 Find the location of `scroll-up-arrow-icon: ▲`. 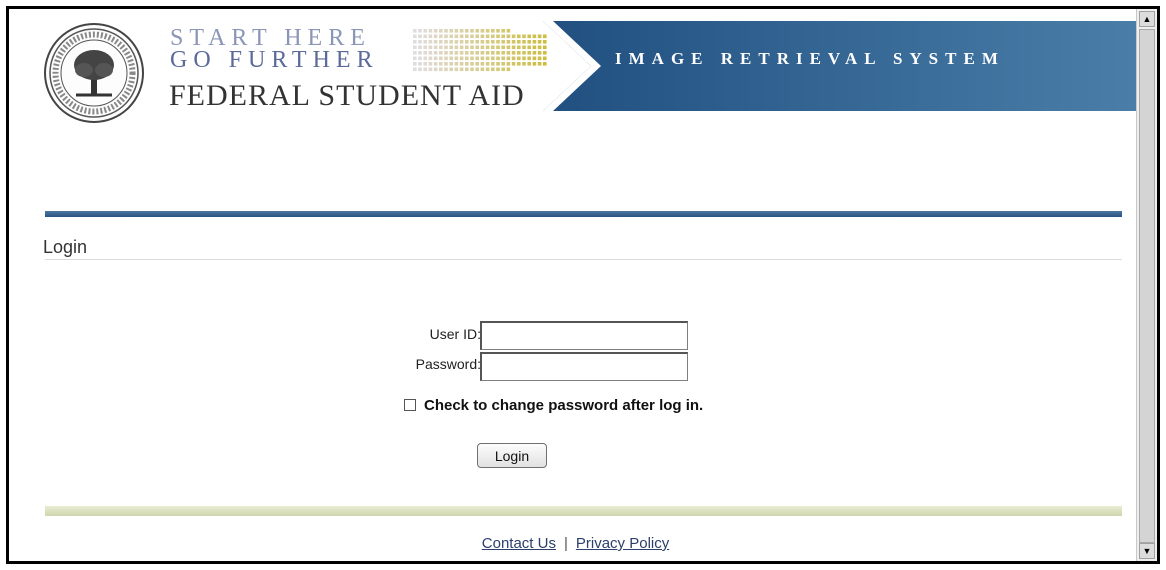

scroll-up-arrow-icon: ▲ is located at coordinates (1147, 19).